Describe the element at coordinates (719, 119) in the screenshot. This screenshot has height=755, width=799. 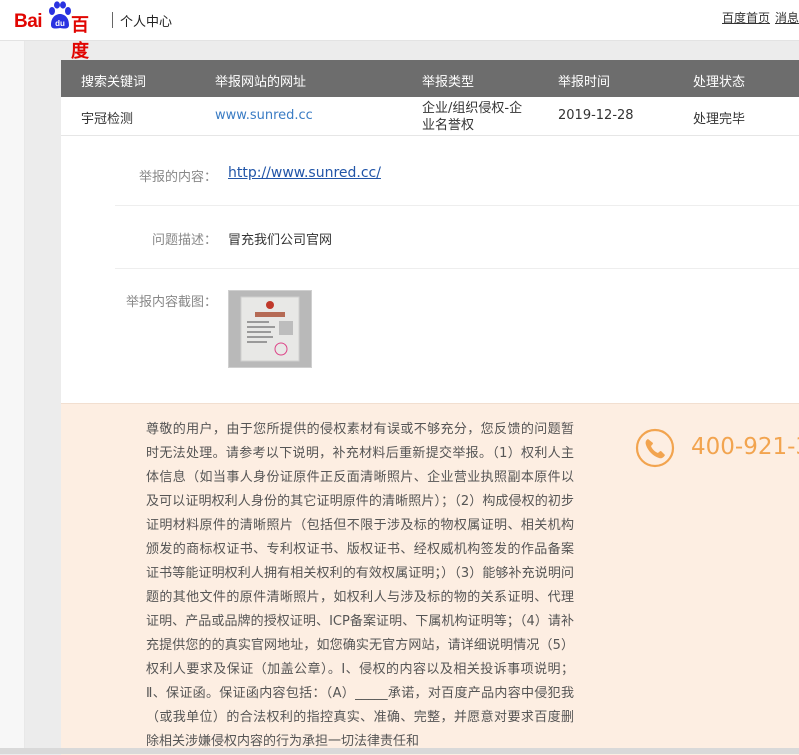
I see `cell-status: 处理完毕` at that location.